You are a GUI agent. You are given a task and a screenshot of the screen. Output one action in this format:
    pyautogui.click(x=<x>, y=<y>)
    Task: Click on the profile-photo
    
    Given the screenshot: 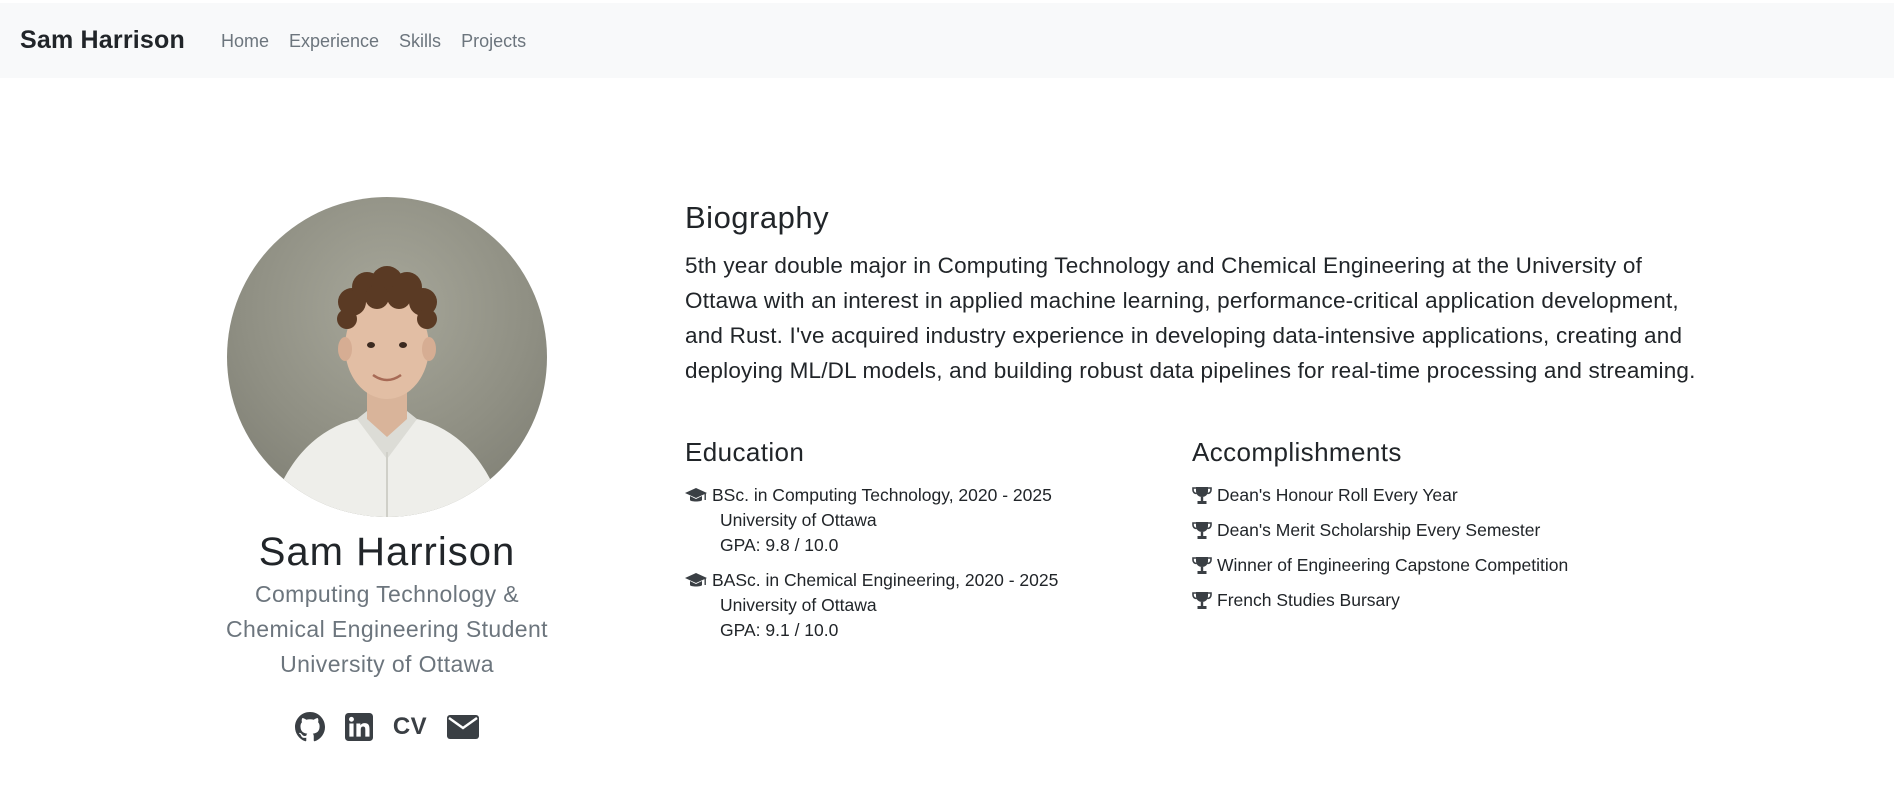 What is the action you would take?
    pyautogui.click(x=387, y=357)
    